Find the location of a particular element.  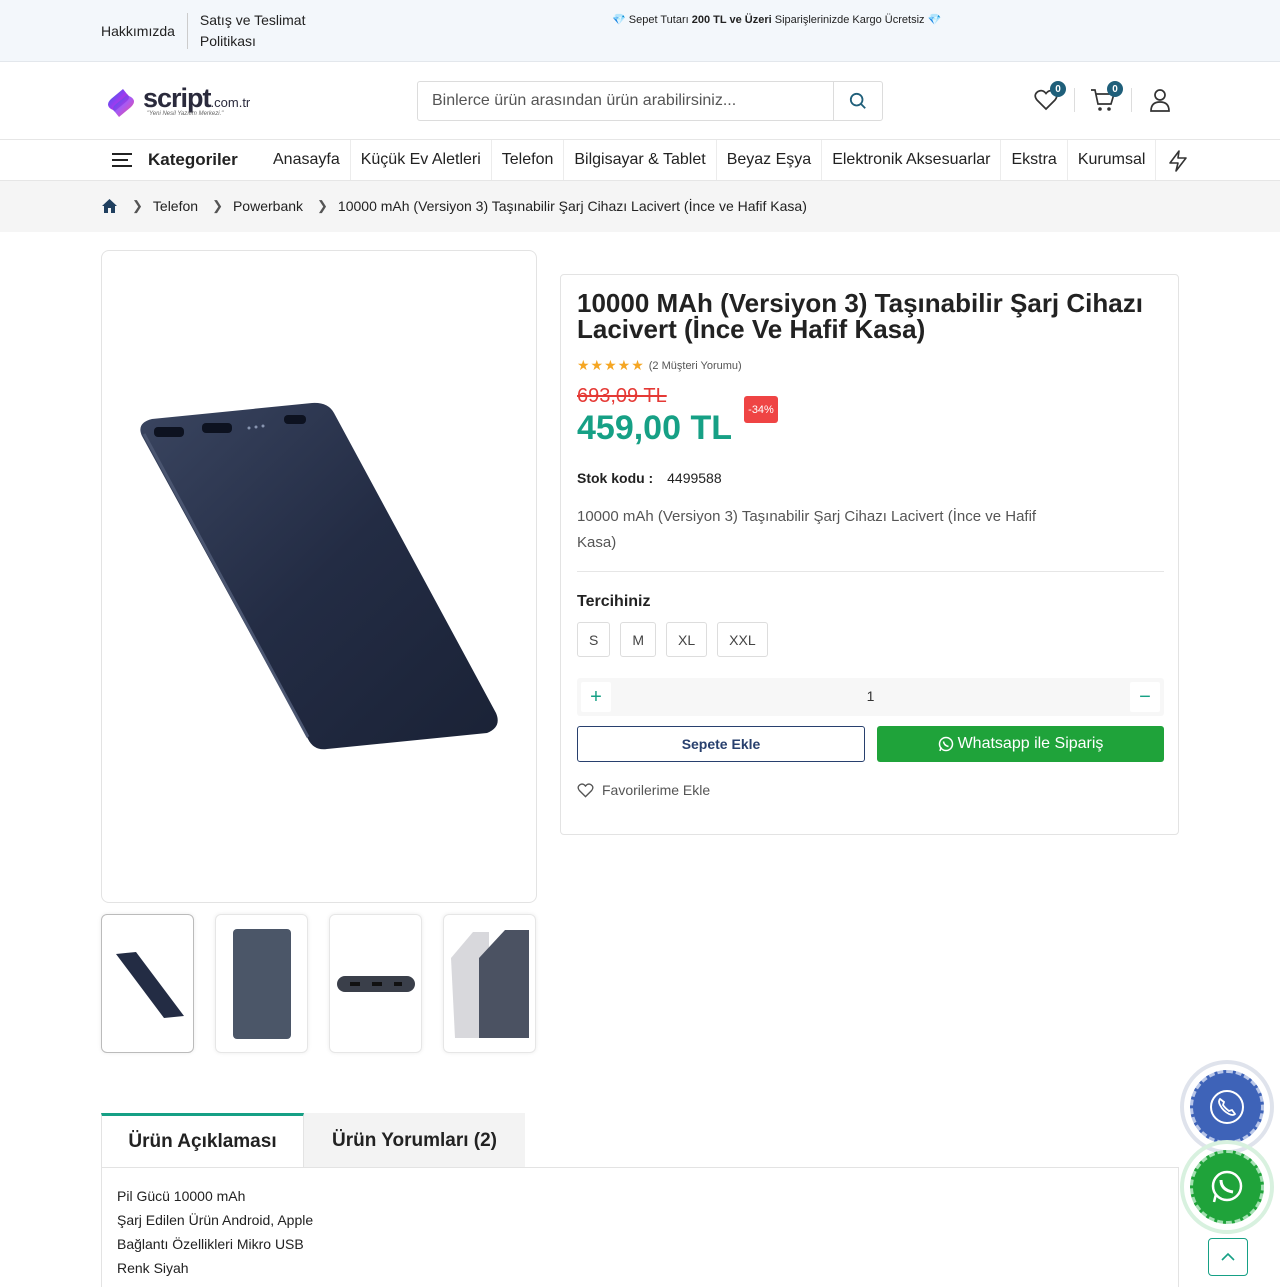

top-links: Hakkımızda Satış ve Teslimat Politikası is located at coordinates (209, 31).